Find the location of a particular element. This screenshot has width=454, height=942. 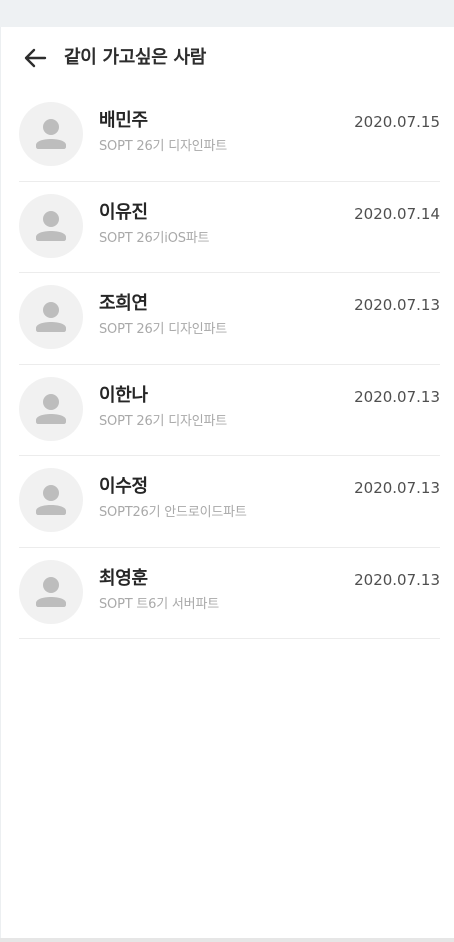

arrow-left-icon is located at coordinates (35, 58).